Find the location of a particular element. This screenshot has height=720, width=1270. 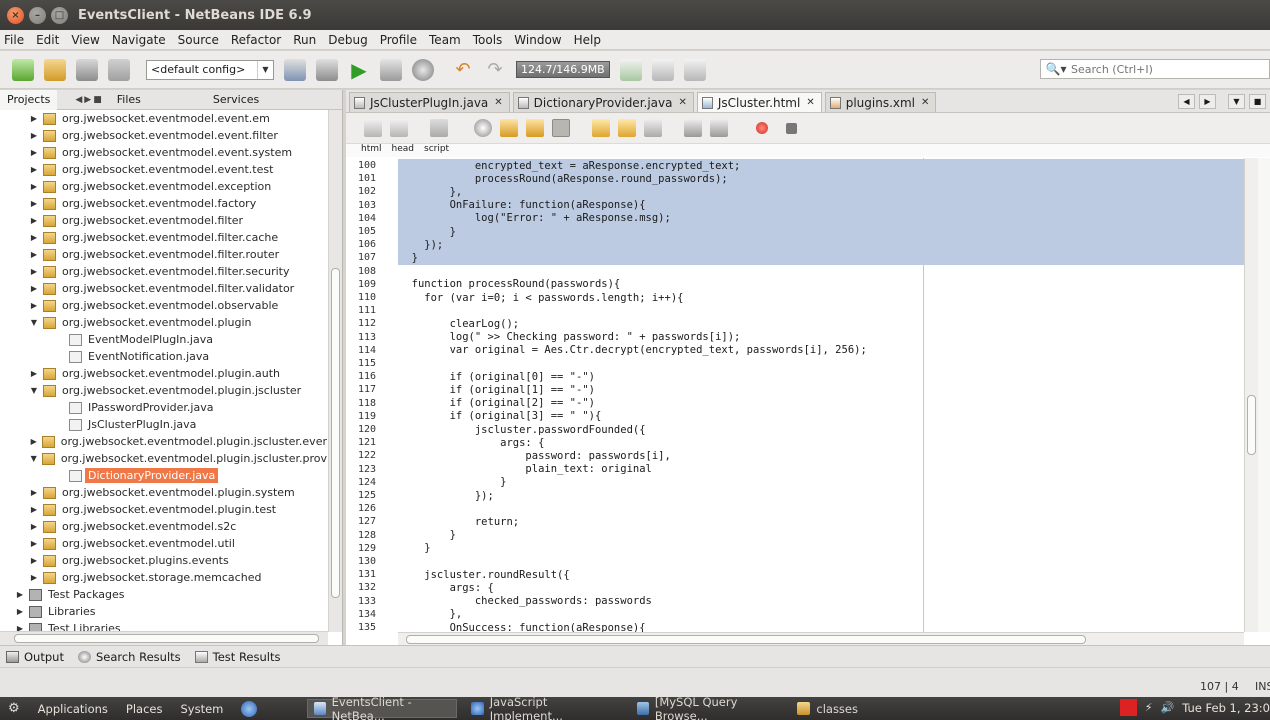

new-file-icon is located at coordinates (23, 69).